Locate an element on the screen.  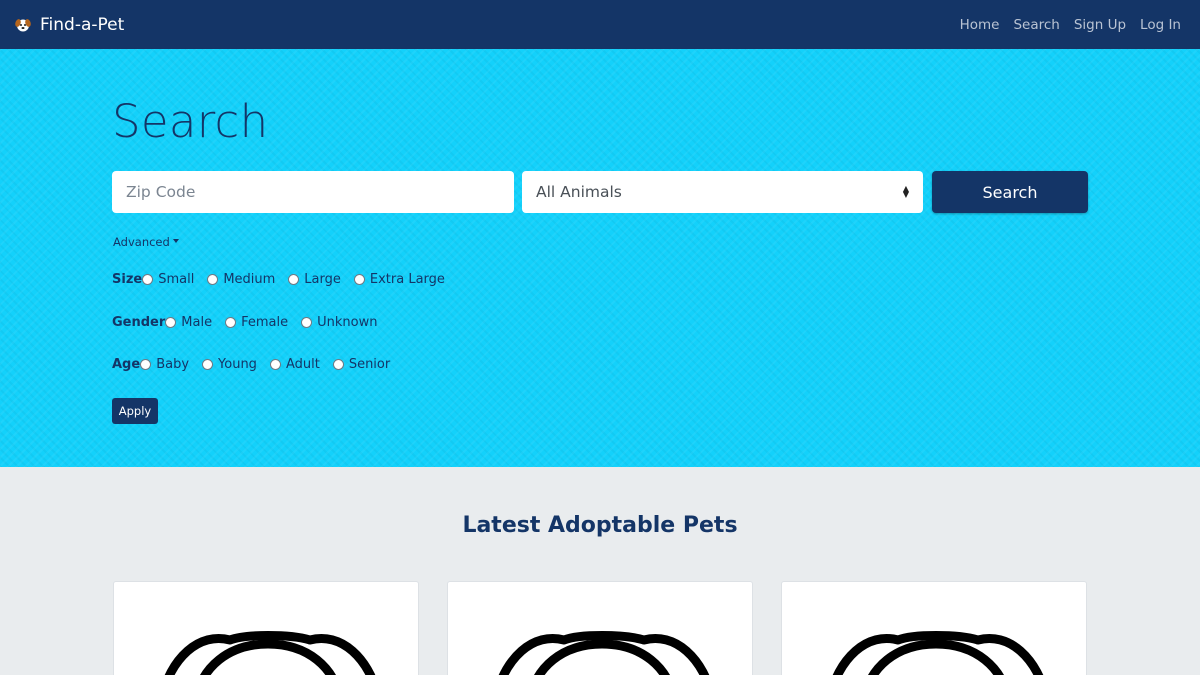
age-option-adult: Adult is located at coordinates (294, 364).